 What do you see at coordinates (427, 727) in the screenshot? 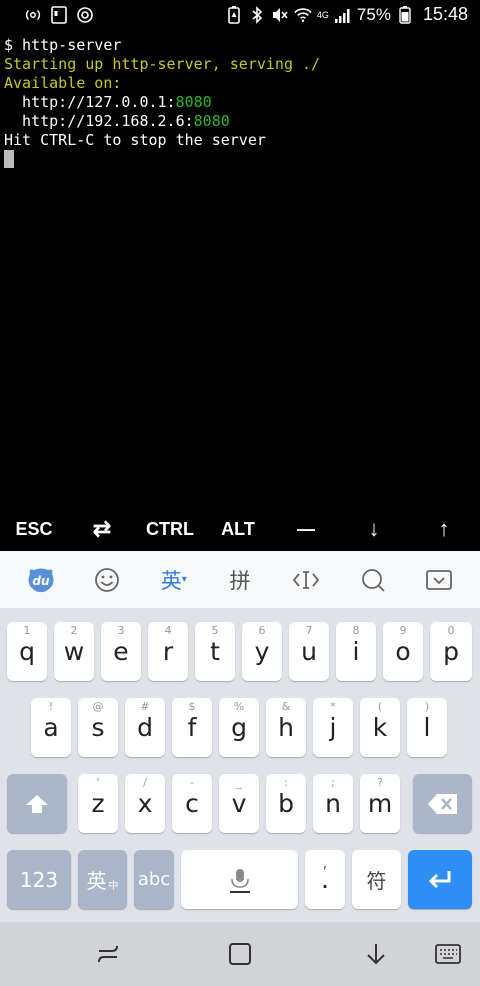
I see `key-l: ) l` at bounding box center [427, 727].